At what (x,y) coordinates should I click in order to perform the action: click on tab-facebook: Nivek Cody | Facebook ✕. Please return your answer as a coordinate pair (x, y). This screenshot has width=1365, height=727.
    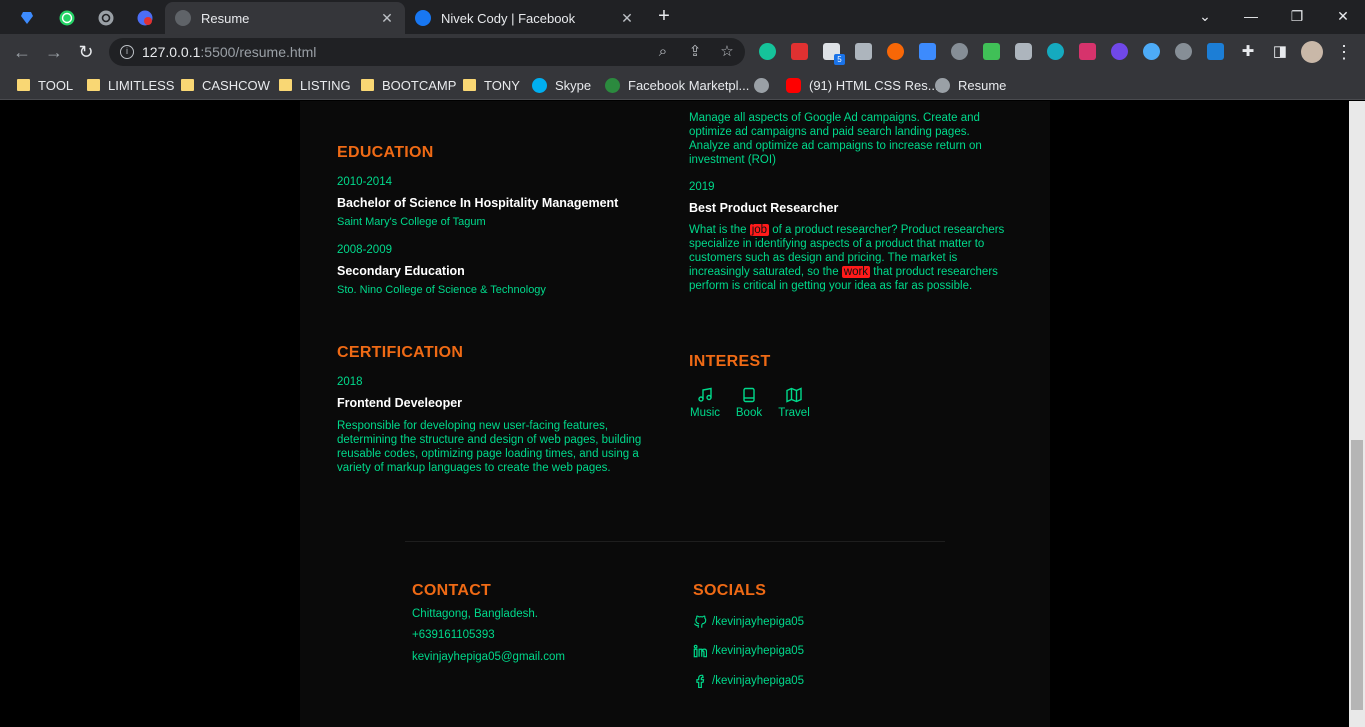
    Looking at the image, I should click on (525, 18).